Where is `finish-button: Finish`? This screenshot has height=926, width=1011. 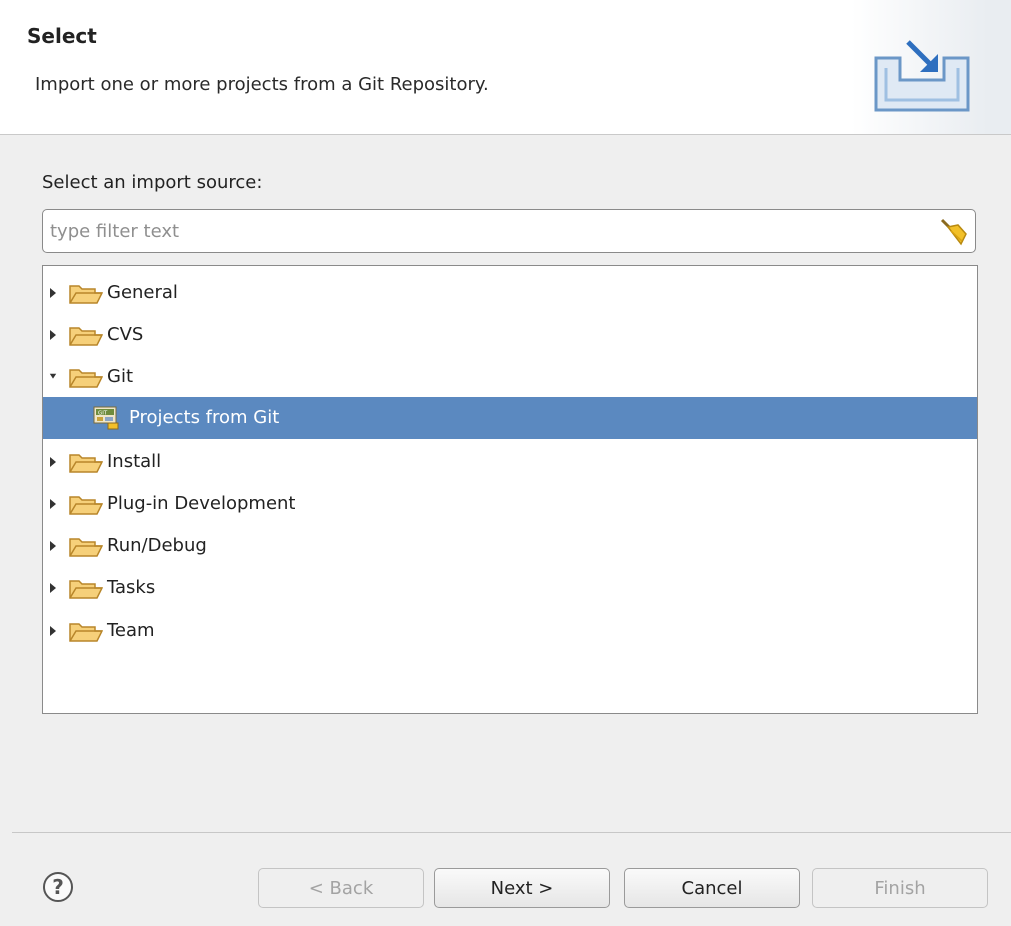
finish-button: Finish is located at coordinates (900, 888).